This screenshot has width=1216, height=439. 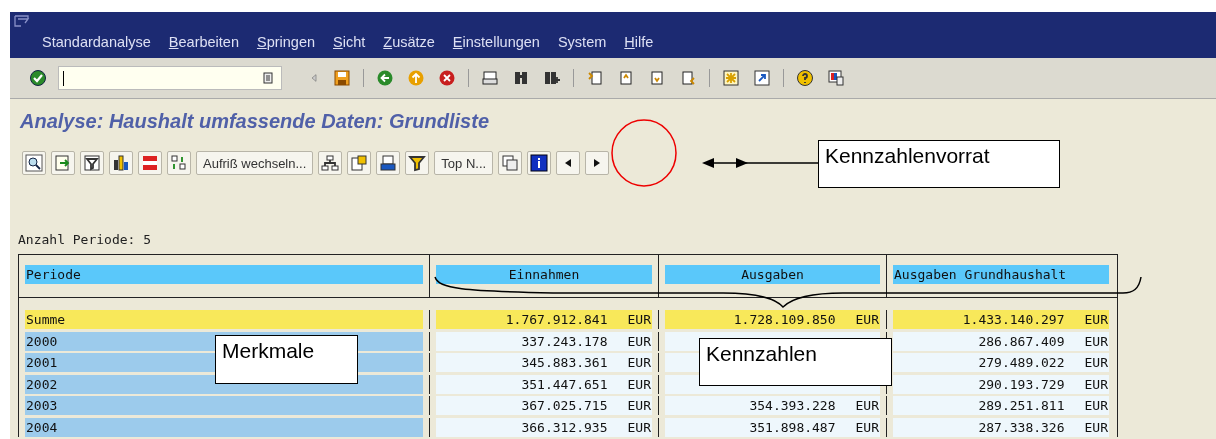 I want to click on first-page-icon, so click(x=595, y=78).